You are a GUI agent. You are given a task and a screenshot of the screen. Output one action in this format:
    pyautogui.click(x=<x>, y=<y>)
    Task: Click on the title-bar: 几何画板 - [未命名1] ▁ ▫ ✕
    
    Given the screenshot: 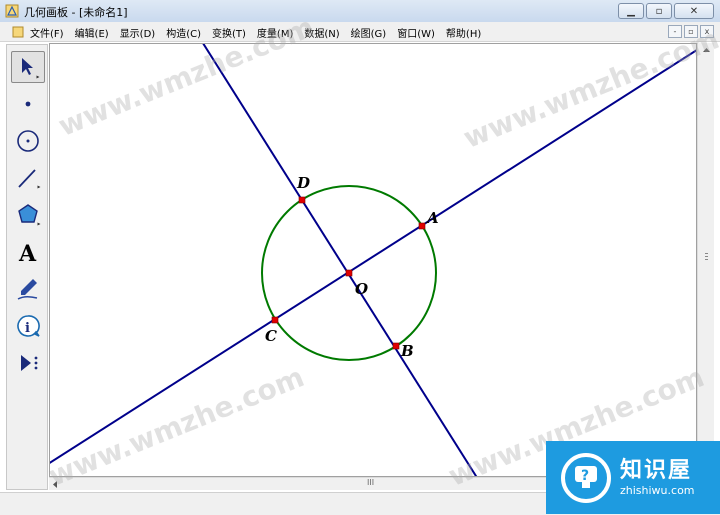 What is the action you would take?
    pyautogui.click(x=360, y=11)
    